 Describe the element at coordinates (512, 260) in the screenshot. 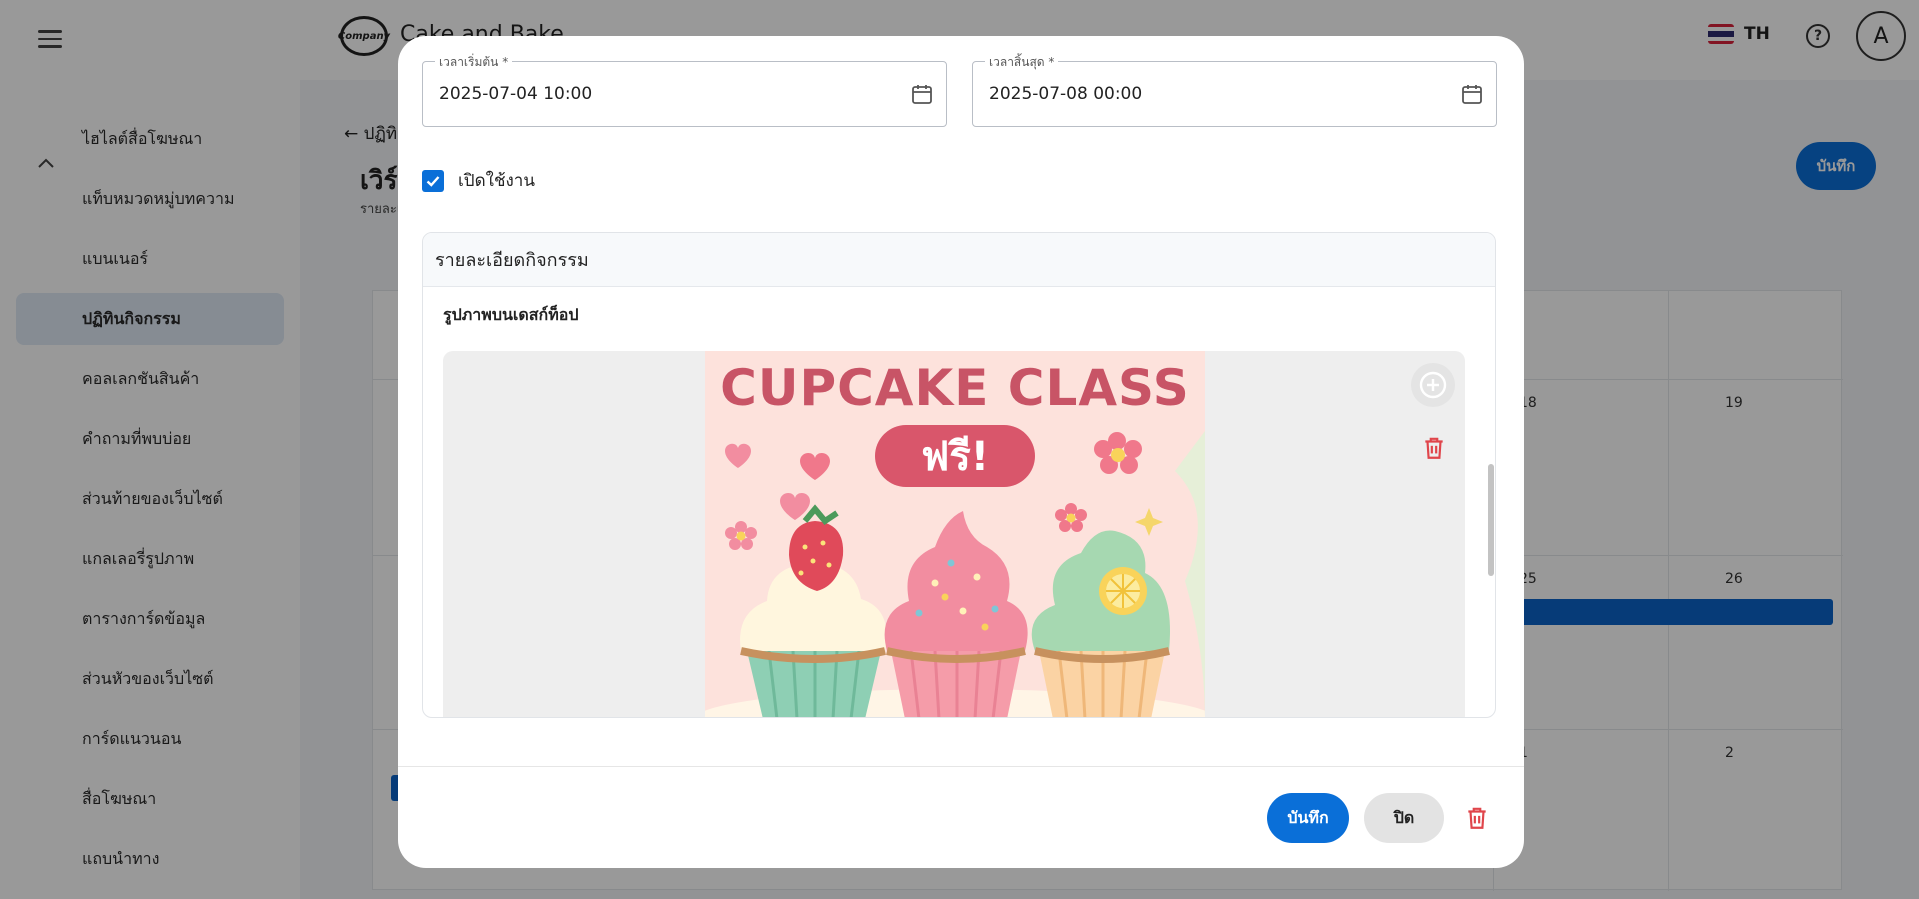

I see `detail-section-title: รายละเอียดกิจกรรม` at that location.